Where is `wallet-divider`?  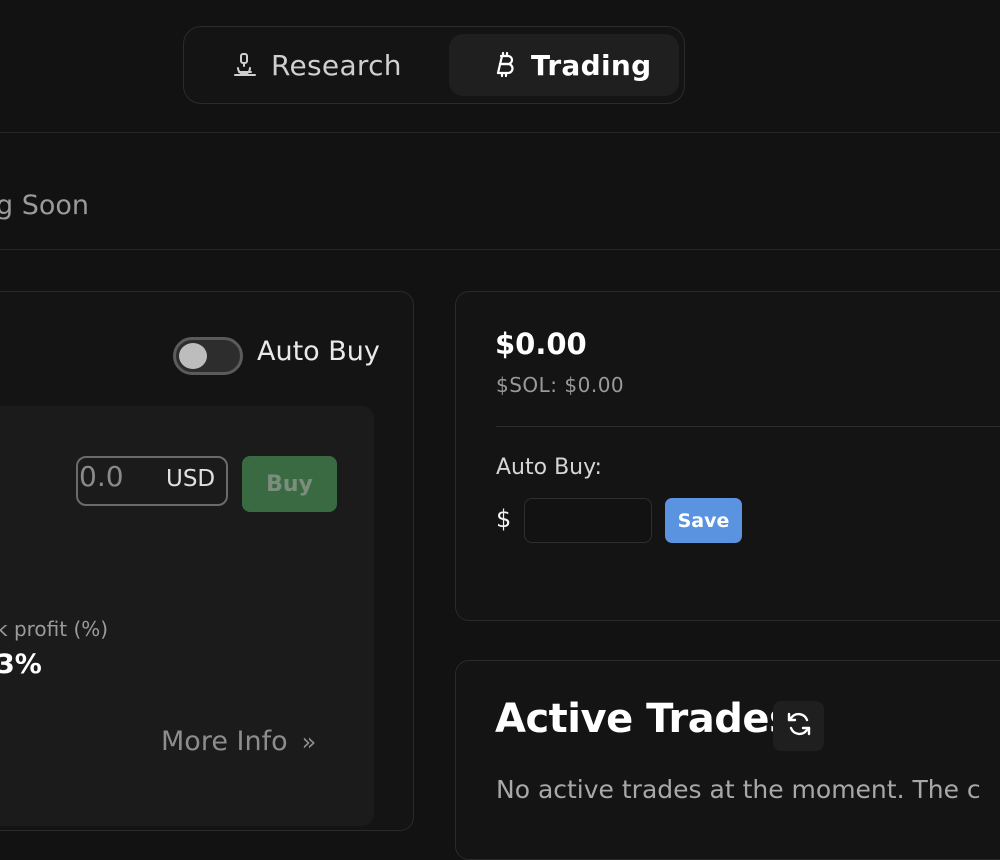
wallet-divider is located at coordinates (748, 426).